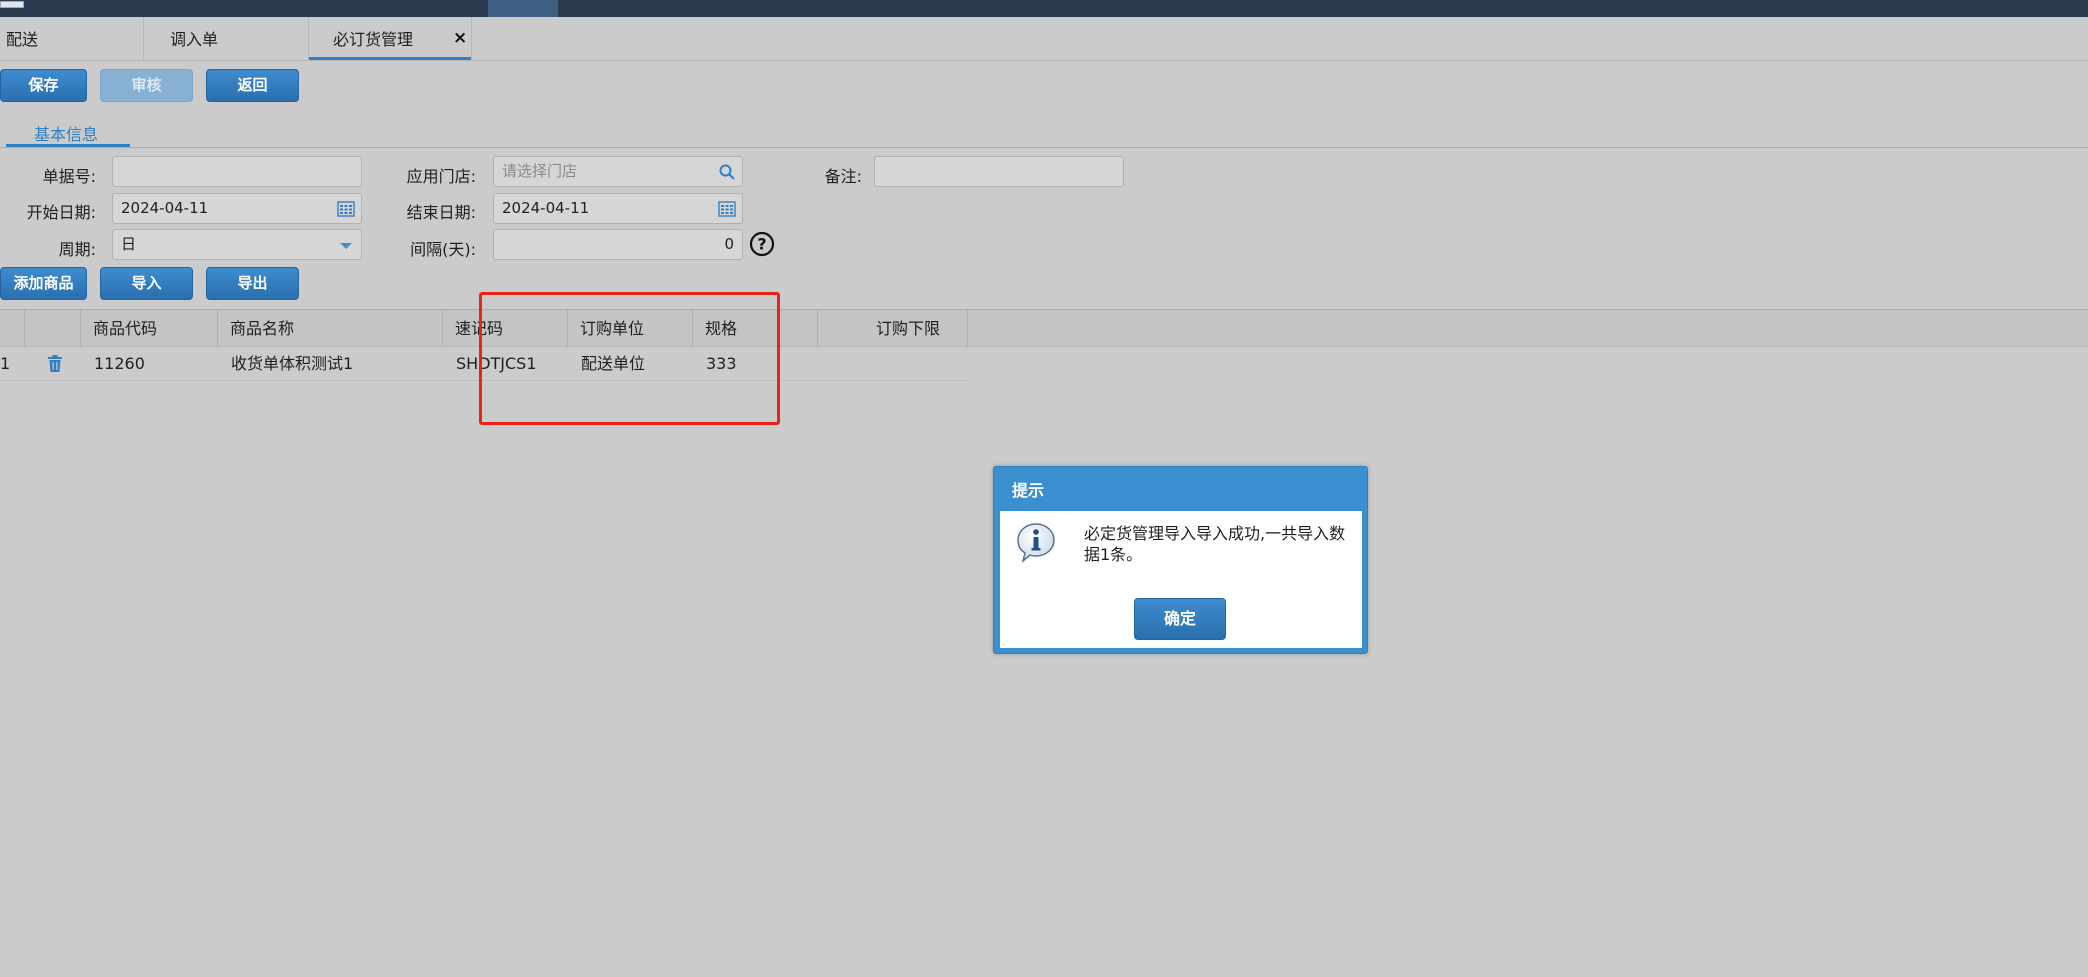  I want to click on ok-button: 确定, so click(1180, 619).